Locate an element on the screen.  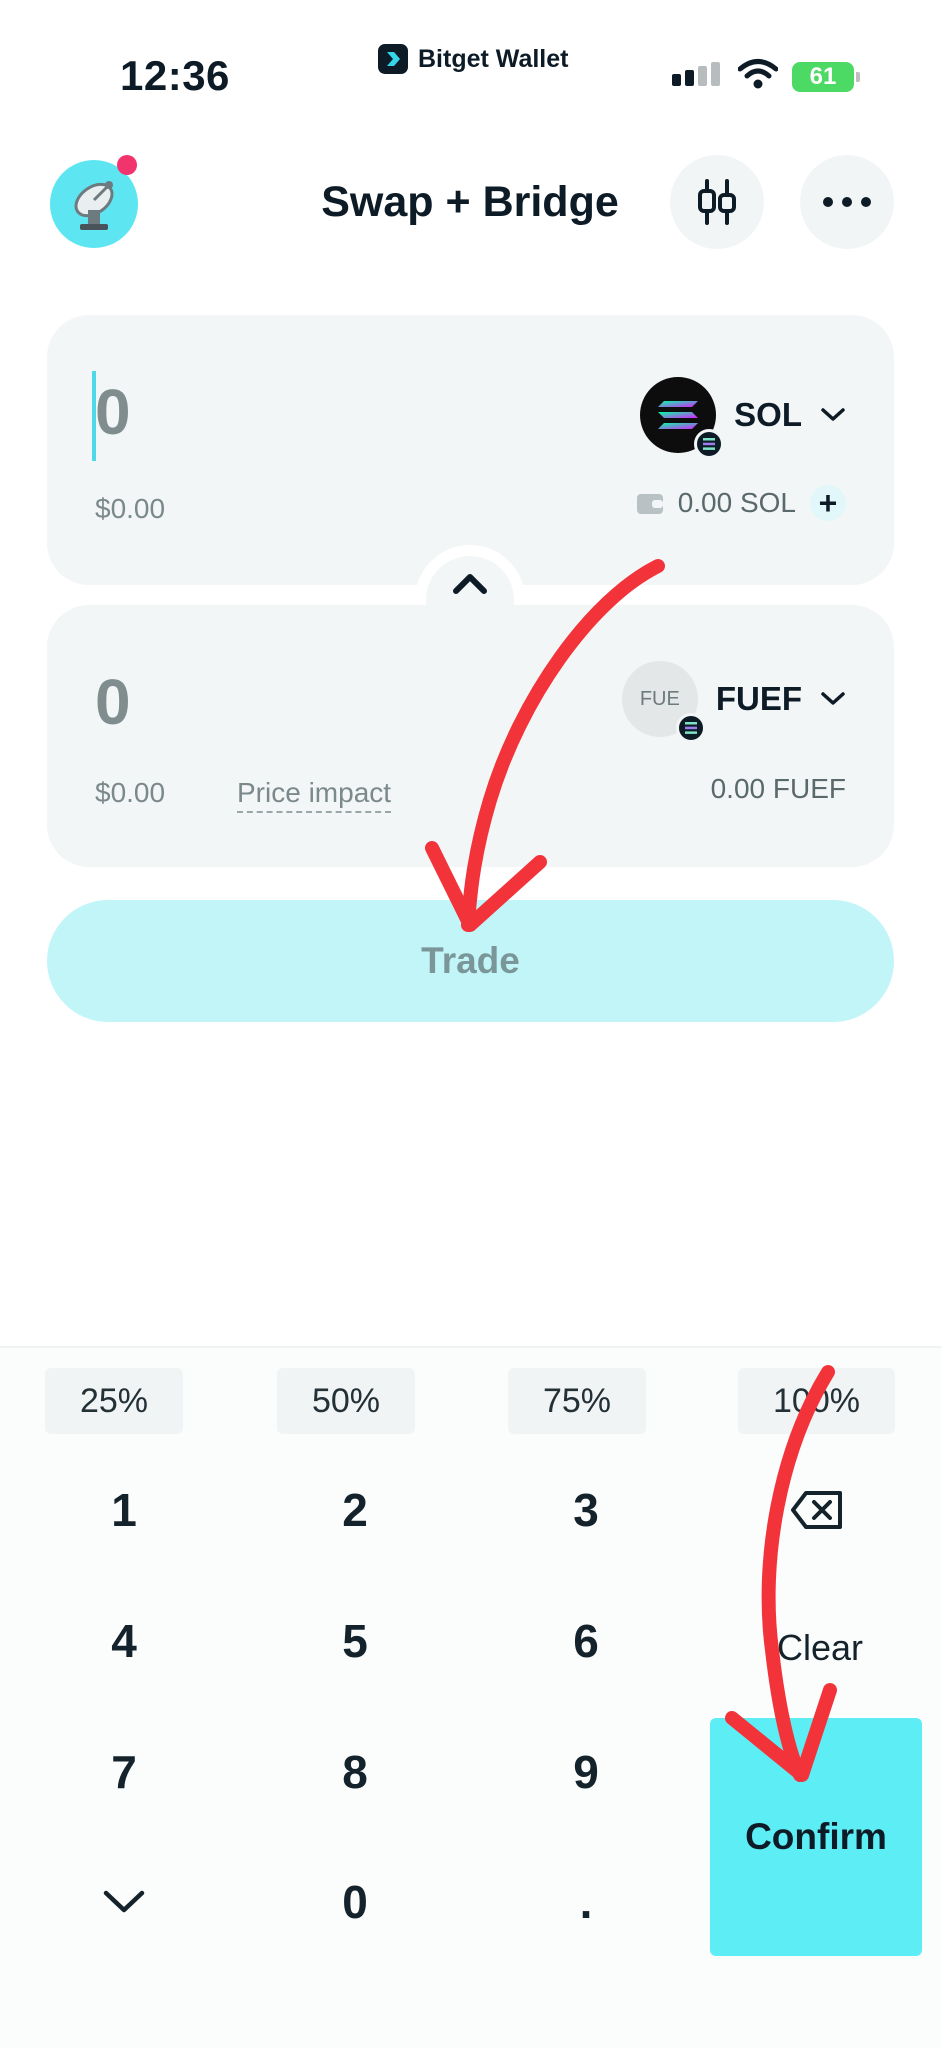
clear-button: Clear is located at coordinates (820, 1648).